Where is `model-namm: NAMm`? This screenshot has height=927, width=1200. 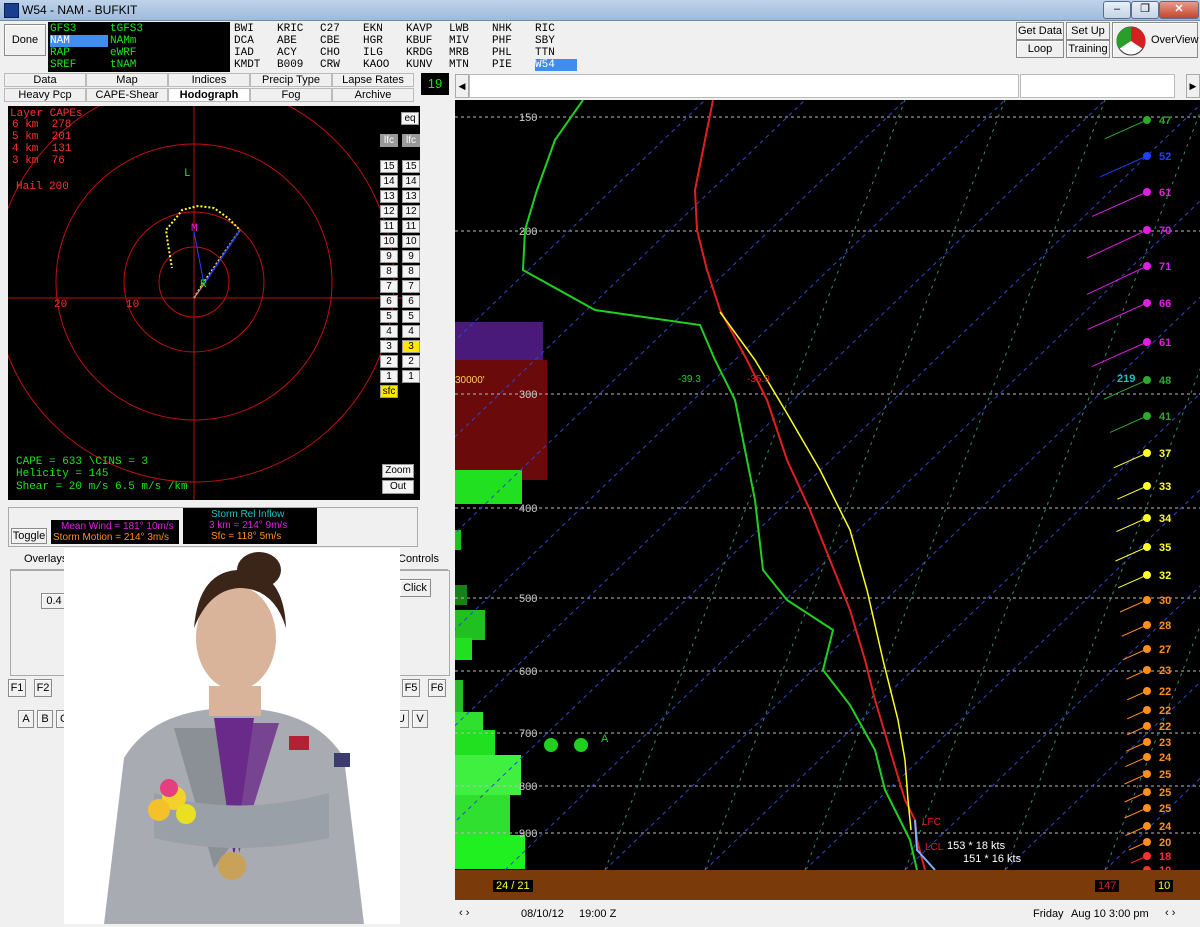
model-namm: NAMm is located at coordinates (139, 41).